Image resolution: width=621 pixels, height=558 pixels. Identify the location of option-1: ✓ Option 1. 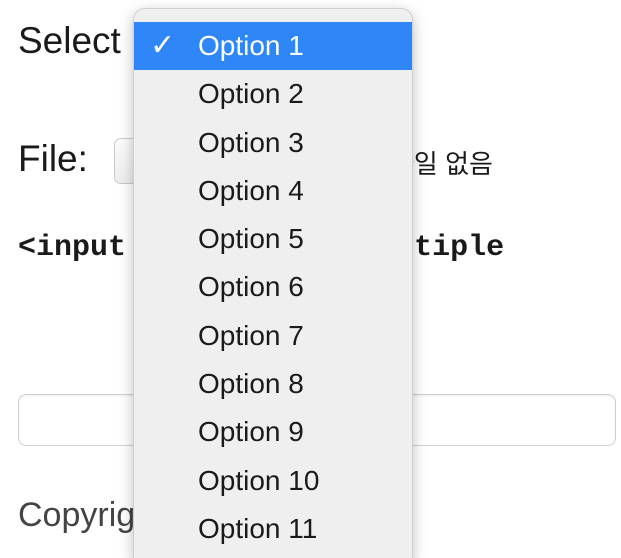
(273, 46).